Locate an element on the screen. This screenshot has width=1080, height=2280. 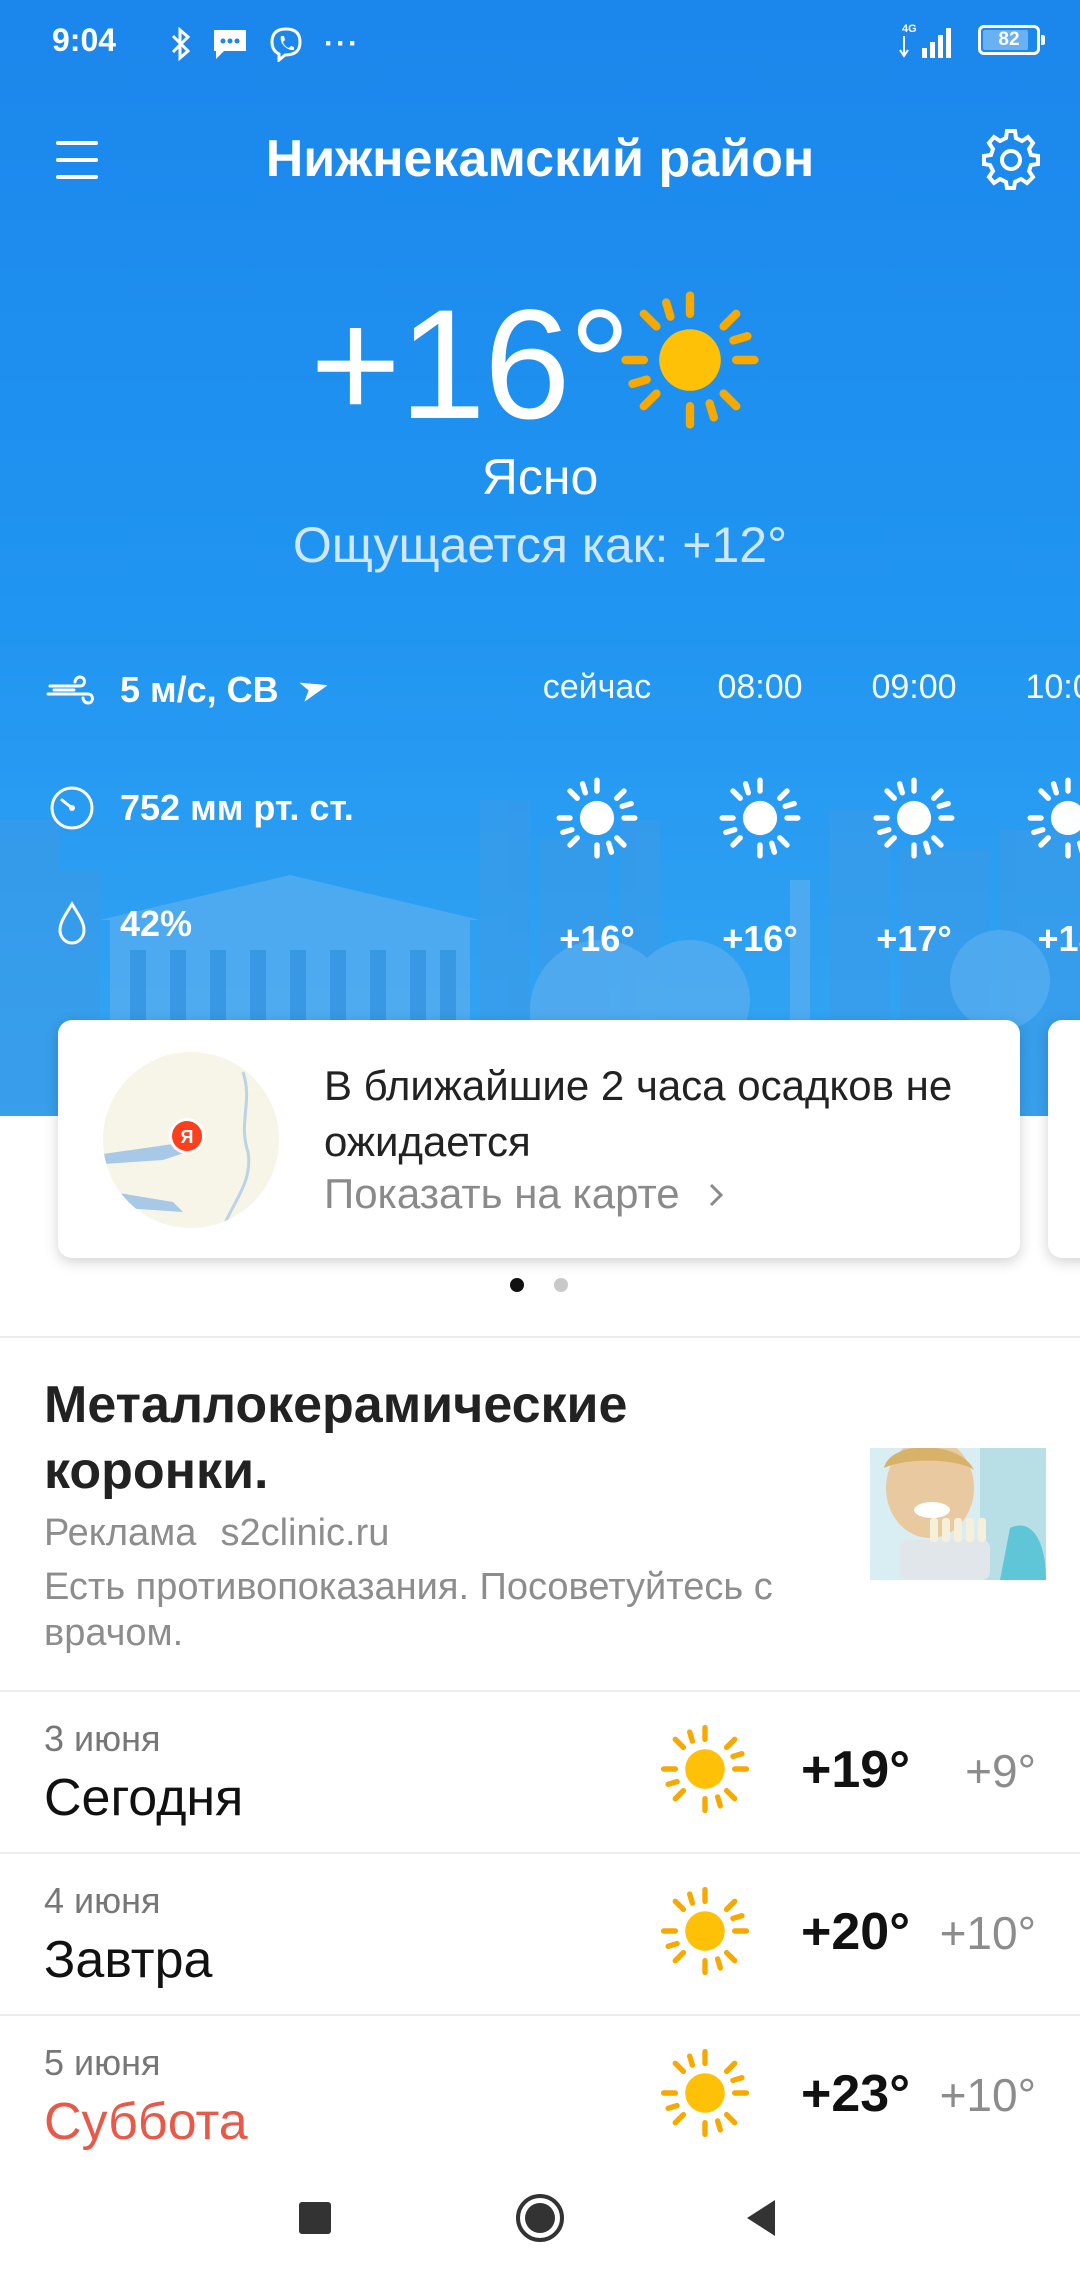
status-time: 9:04 is located at coordinates (84, 40).